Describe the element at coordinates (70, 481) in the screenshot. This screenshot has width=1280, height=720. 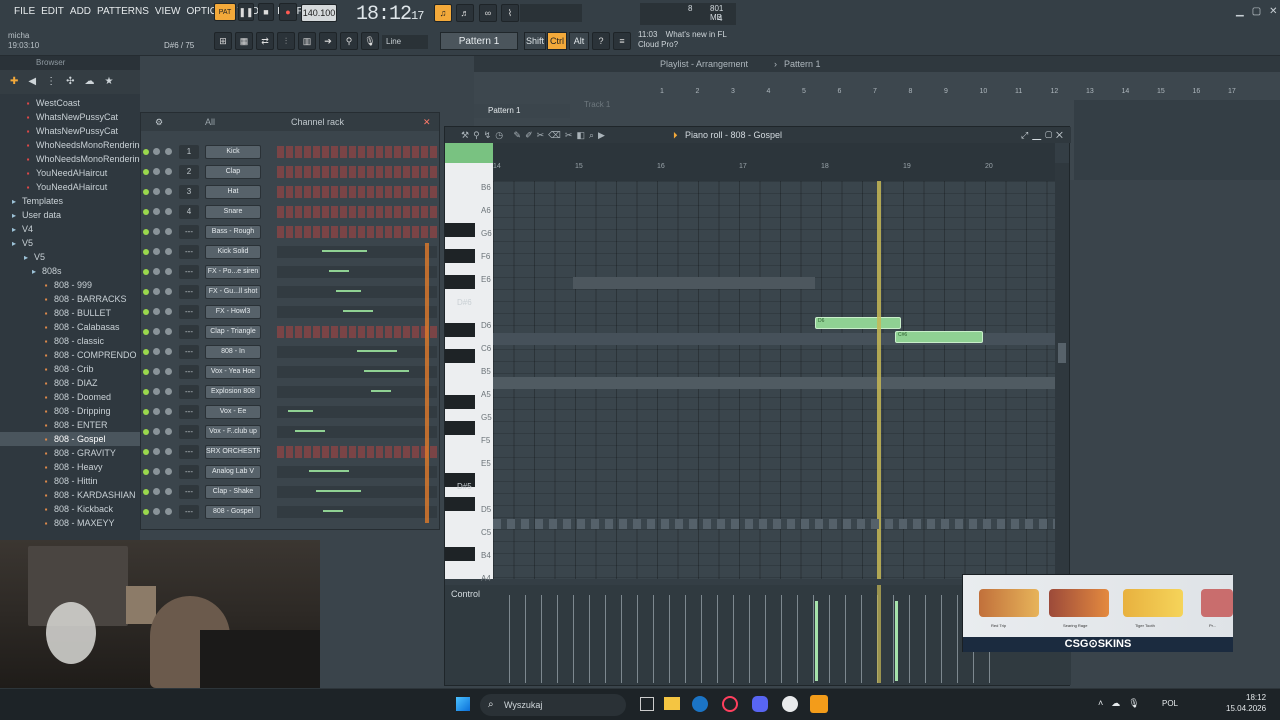
I see `browser-item: ▪ 808 - Hittin` at that location.